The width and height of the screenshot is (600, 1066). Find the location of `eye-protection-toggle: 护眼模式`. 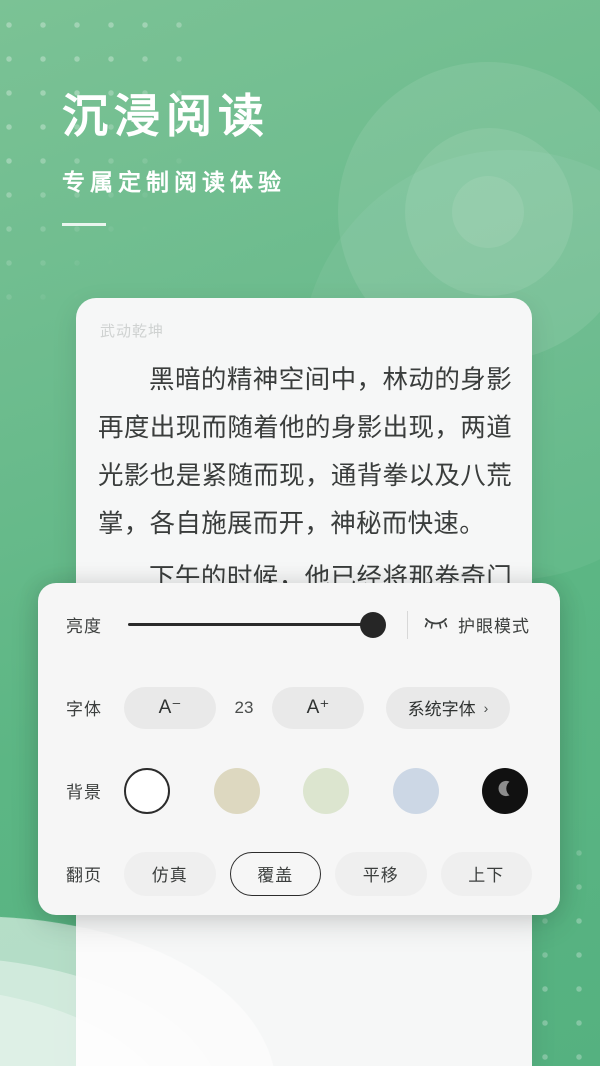

eye-protection-toggle: 护眼模式 is located at coordinates (478, 624).